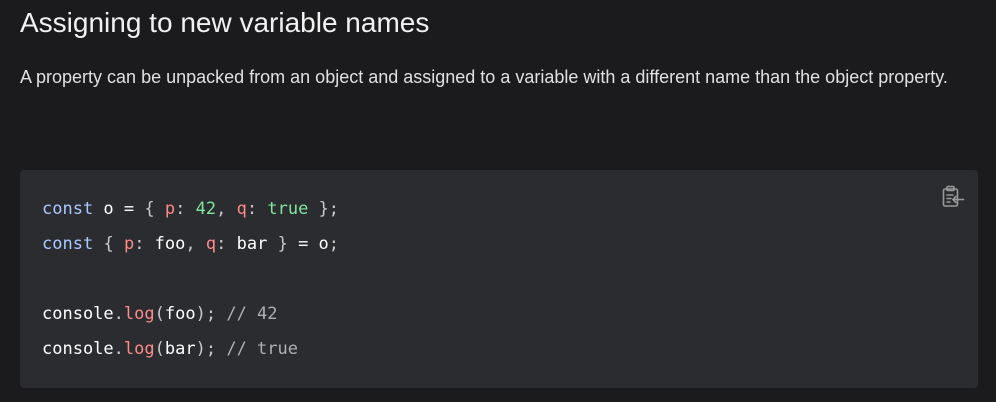 The height and width of the screenshot is (402, 996). I want to click on code-token: = o, so click(308, 244).